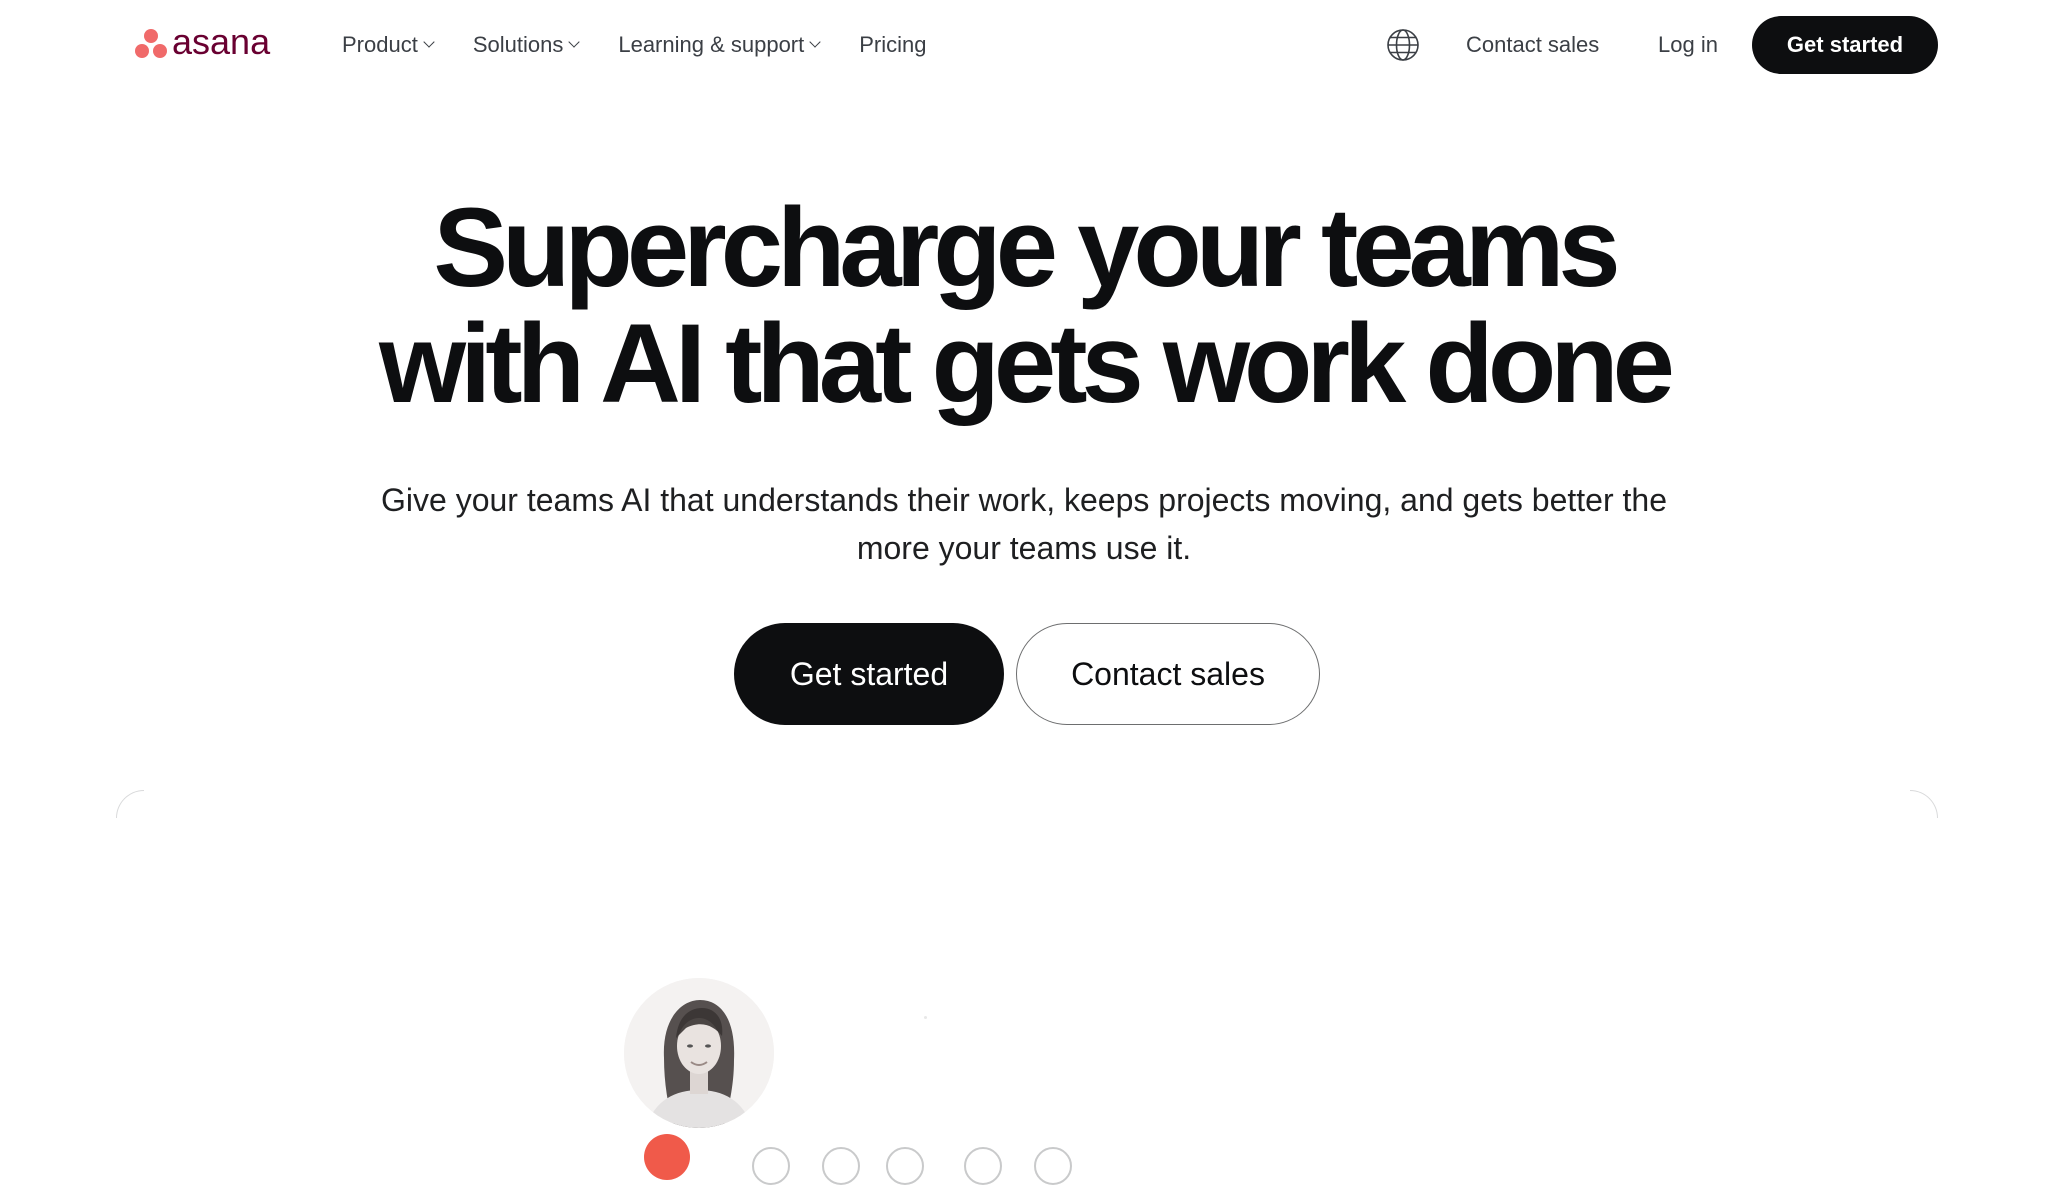 This screenshot has height=1185, width=2048. What do you see at coordinates (151, 44) in the screenshot?
I see `asana-logo-icon` at bounding box center [151, 44].